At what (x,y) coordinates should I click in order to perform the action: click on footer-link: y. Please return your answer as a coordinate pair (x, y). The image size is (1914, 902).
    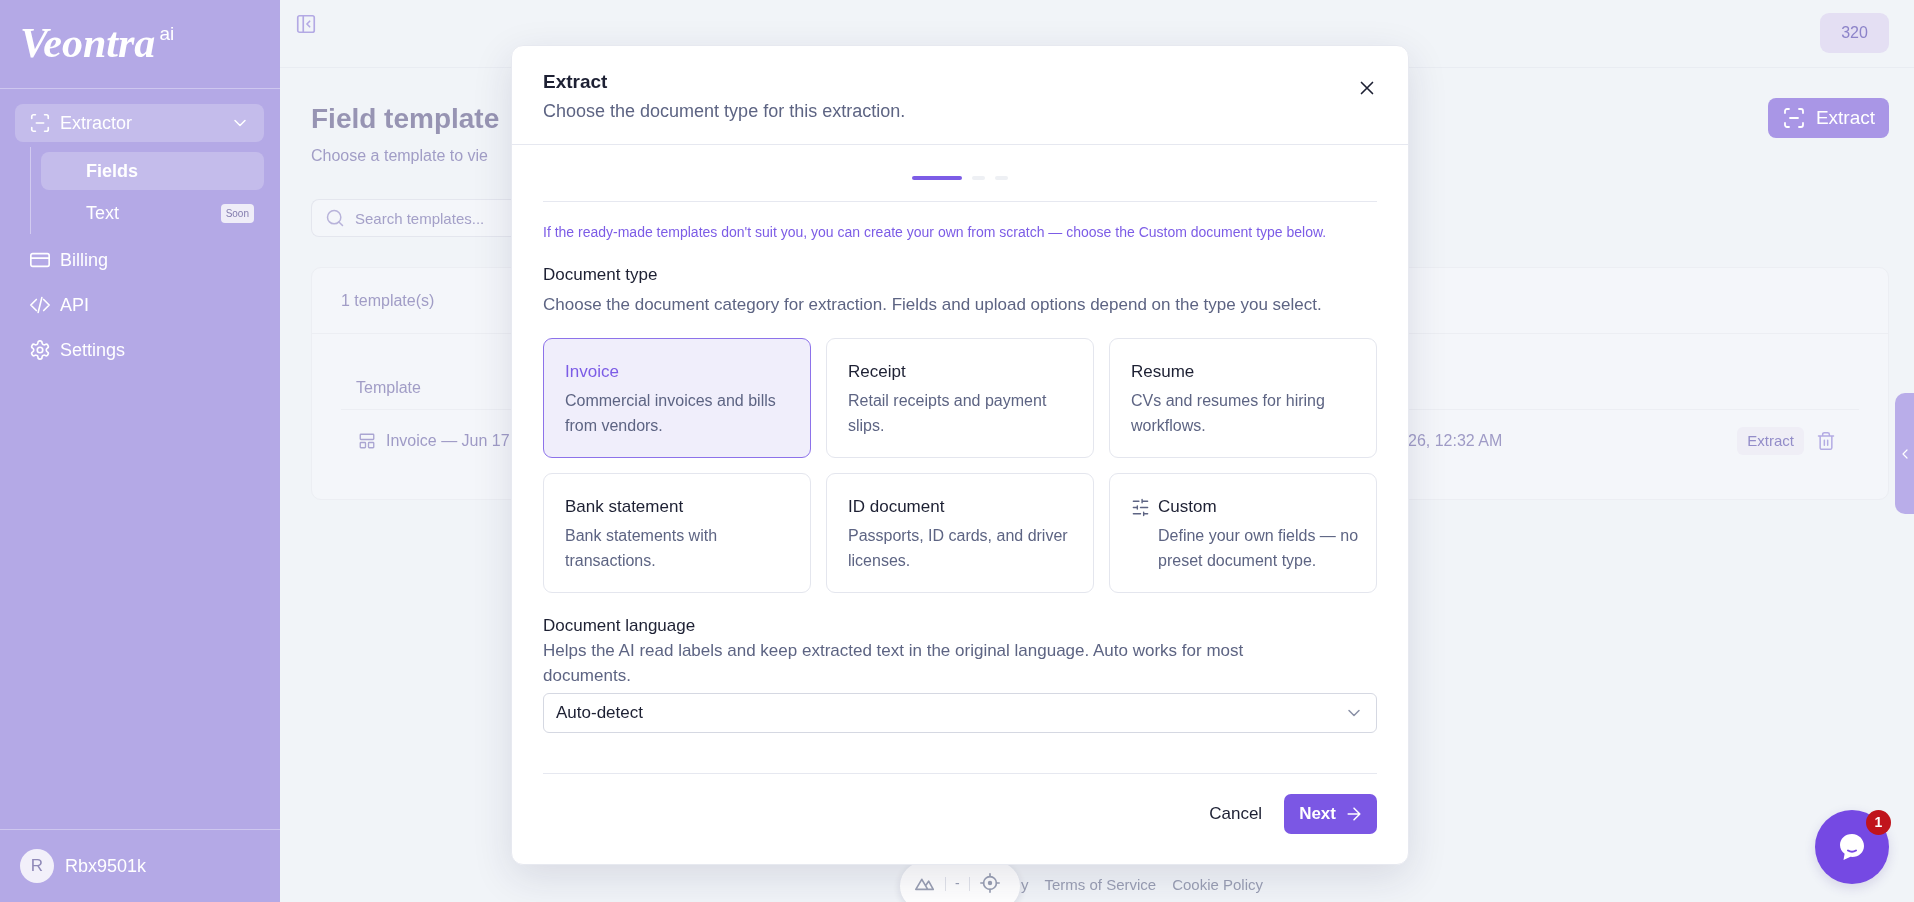
    Looking at the image, I should click on (1024, 885).